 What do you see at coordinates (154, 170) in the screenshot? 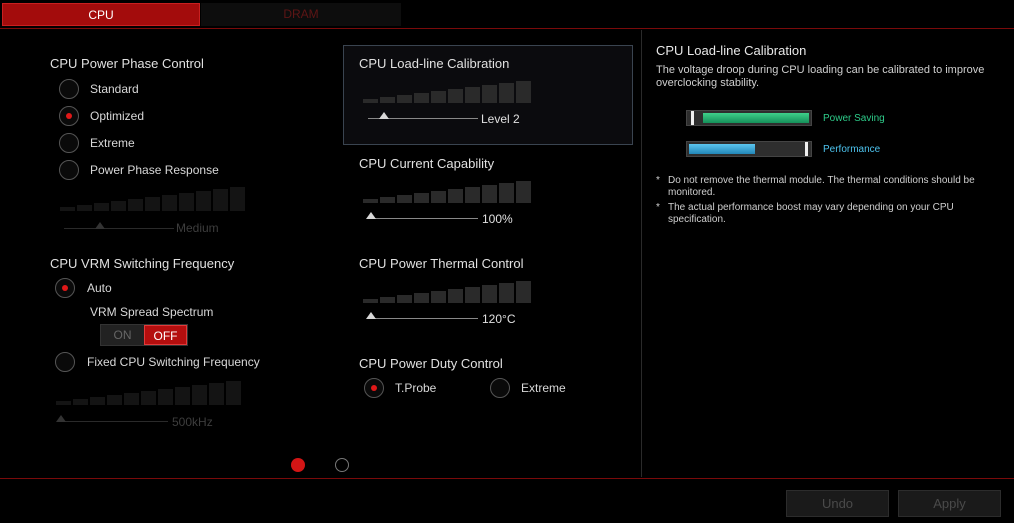
I see `power-phase-response-label: Power Phase Response` at bounding box center [154, 170].